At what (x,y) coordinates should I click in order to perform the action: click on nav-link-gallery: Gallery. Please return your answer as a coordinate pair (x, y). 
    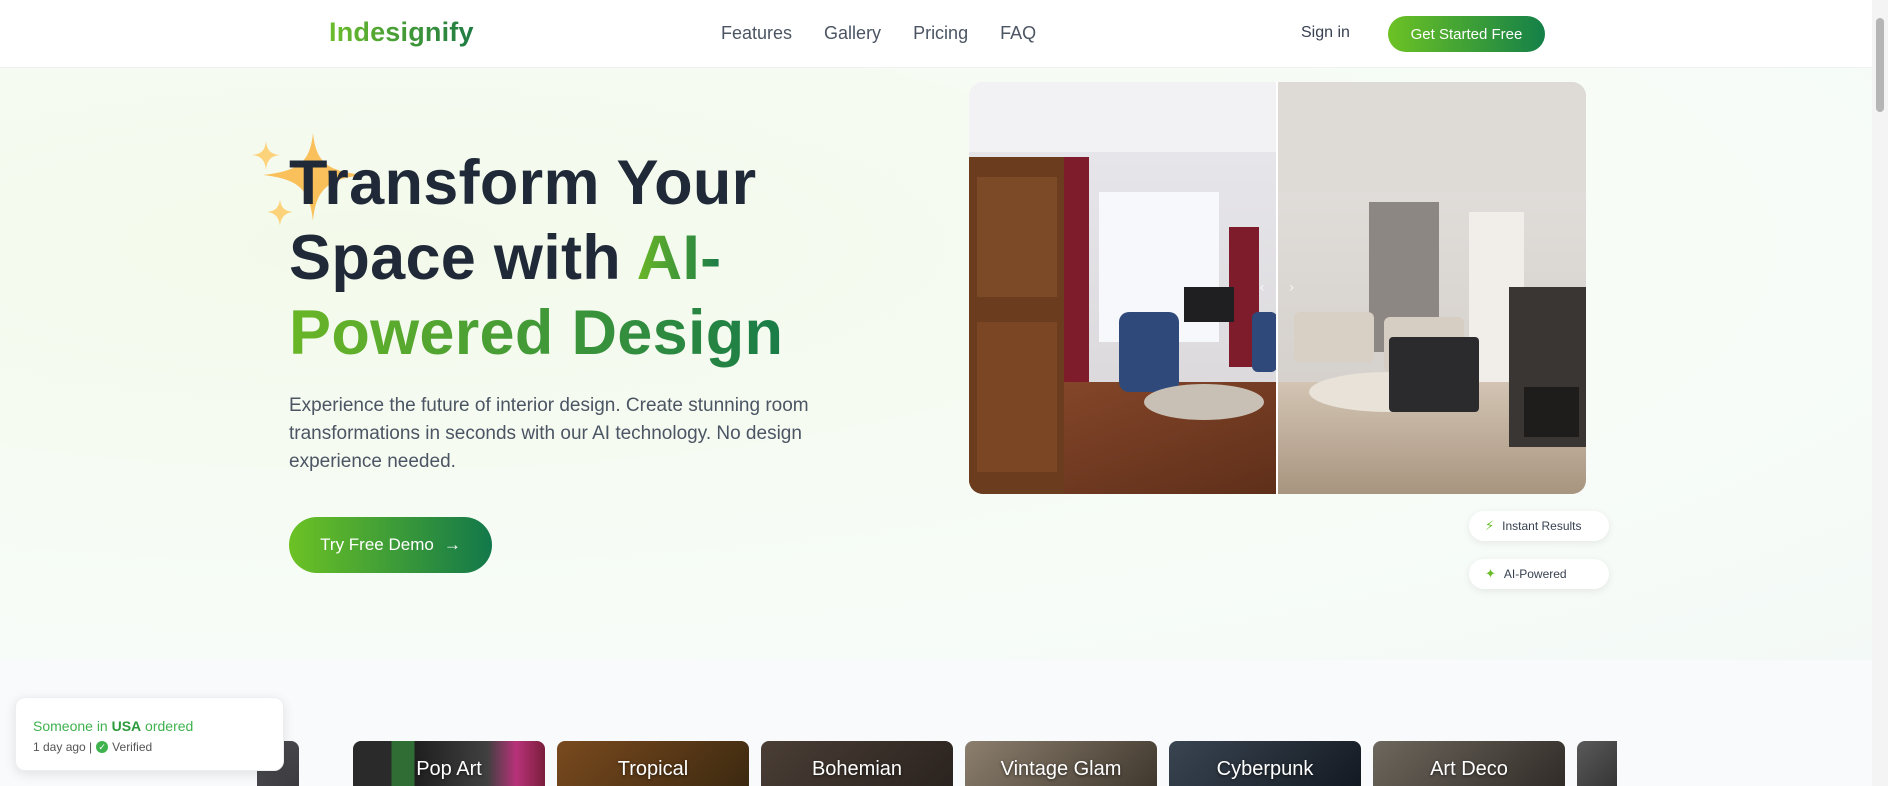
    Looking at the image, I should click on (852, 33).